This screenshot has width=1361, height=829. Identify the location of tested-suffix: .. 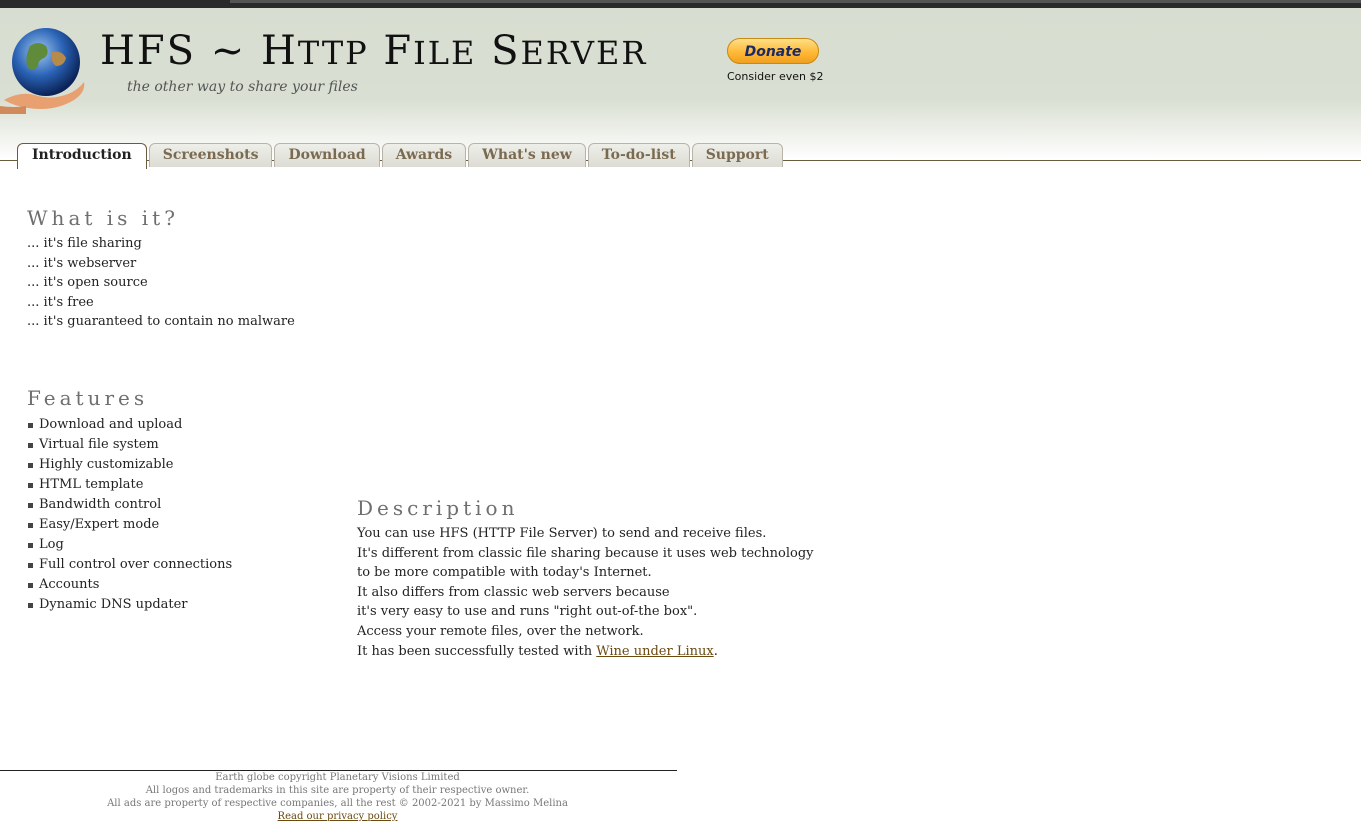
(715, 651).